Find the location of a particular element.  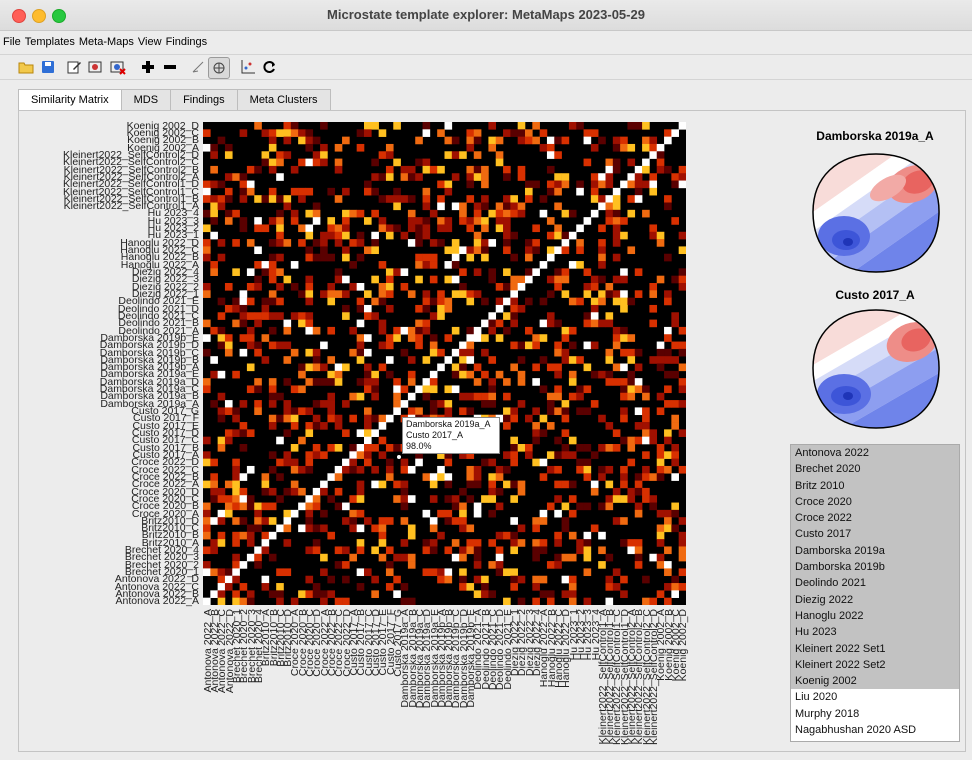

dataset-list-item: Damborska 2019b is located at coordinates (875, 567).